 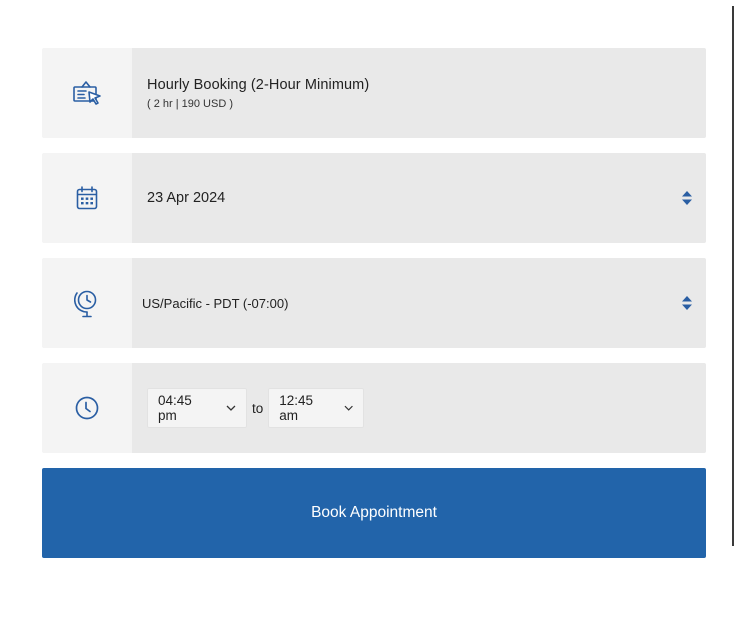 I want to click on globe-clock-icon, so click(x=85, y=304).